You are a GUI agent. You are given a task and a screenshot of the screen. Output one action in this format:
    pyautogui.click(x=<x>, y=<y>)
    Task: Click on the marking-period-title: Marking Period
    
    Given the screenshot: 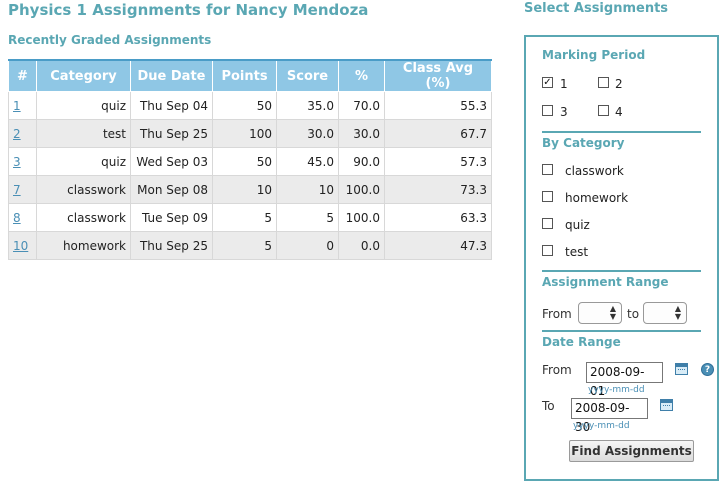 What is the action you would take?
    pyautogui.click(x=594, y=55)
    